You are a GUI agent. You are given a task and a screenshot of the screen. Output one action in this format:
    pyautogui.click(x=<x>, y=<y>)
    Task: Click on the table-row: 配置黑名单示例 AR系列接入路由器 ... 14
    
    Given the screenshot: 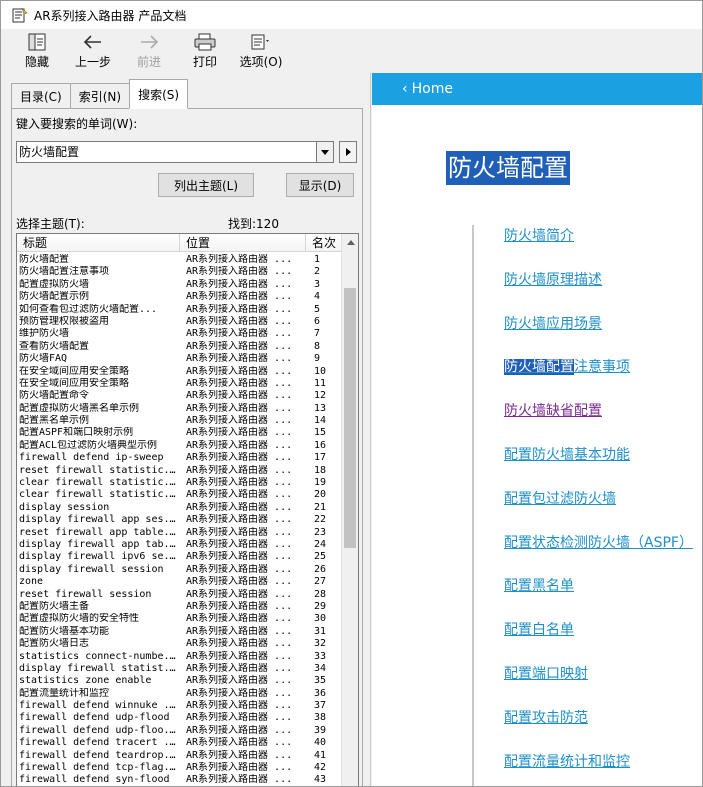 What is the action you would take?
    pyautogui.click(x=179, y=421)
    